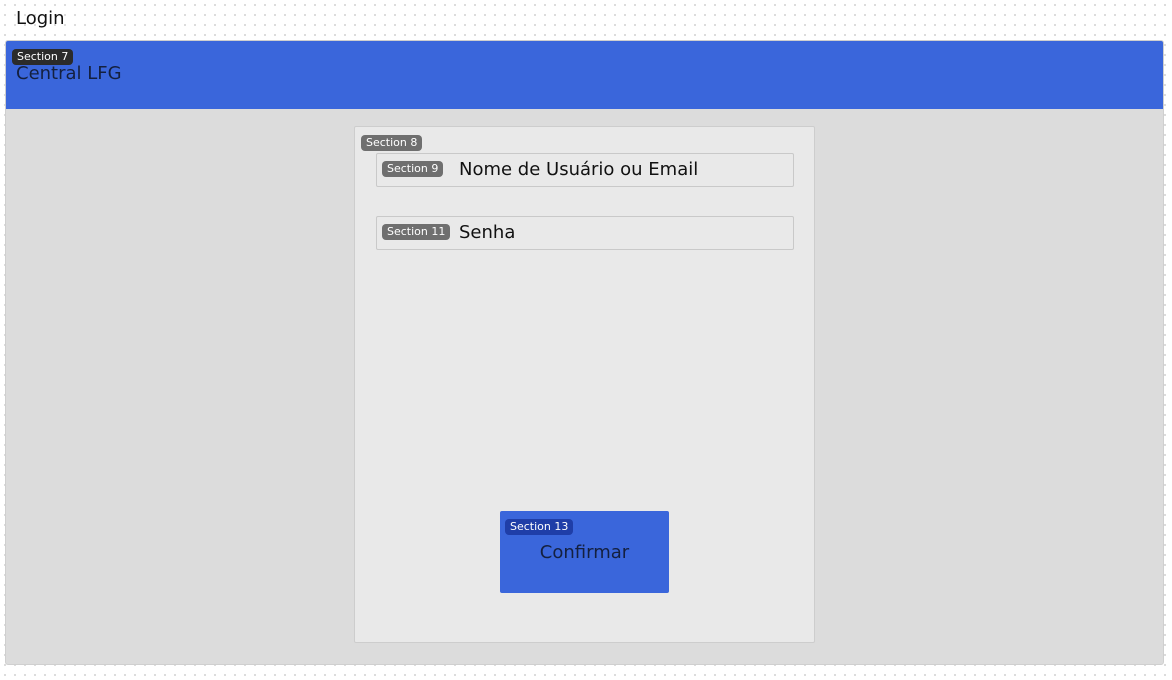 This screenshot has height=680, width=1172. I want to click on page-title: Login, so click(40, 18).